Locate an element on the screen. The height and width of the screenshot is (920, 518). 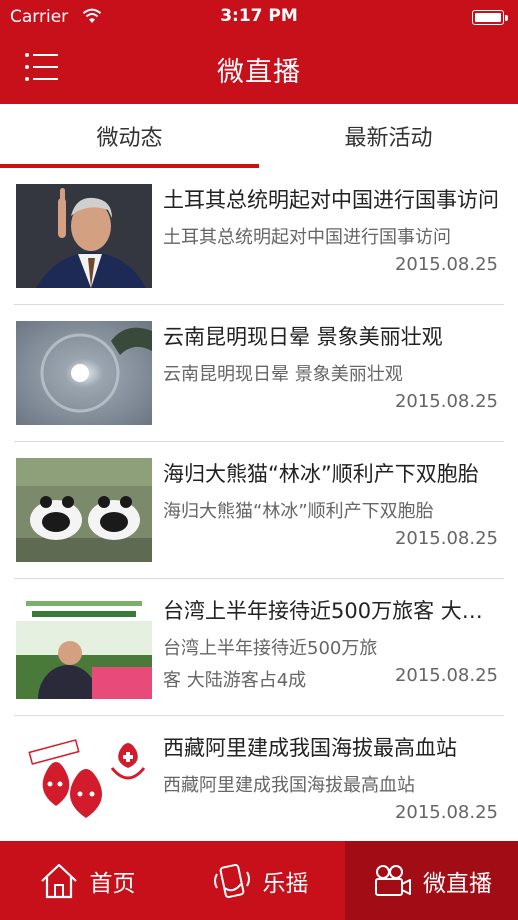
news-summary: 云南昆明现日晕 景象美丽壮观 is located at coordinates (283, 374).